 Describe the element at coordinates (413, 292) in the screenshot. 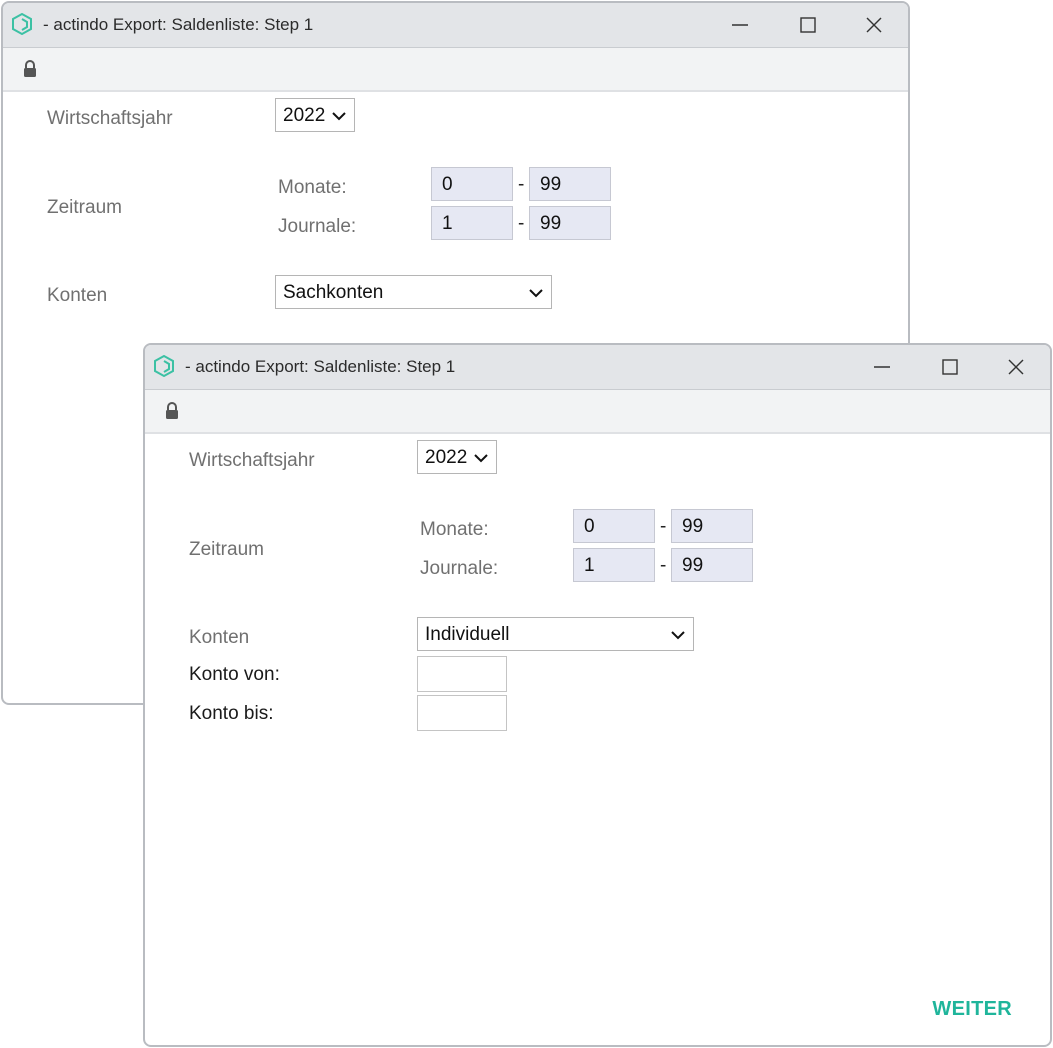

I see `konten-select: Sachkonten` at that location.